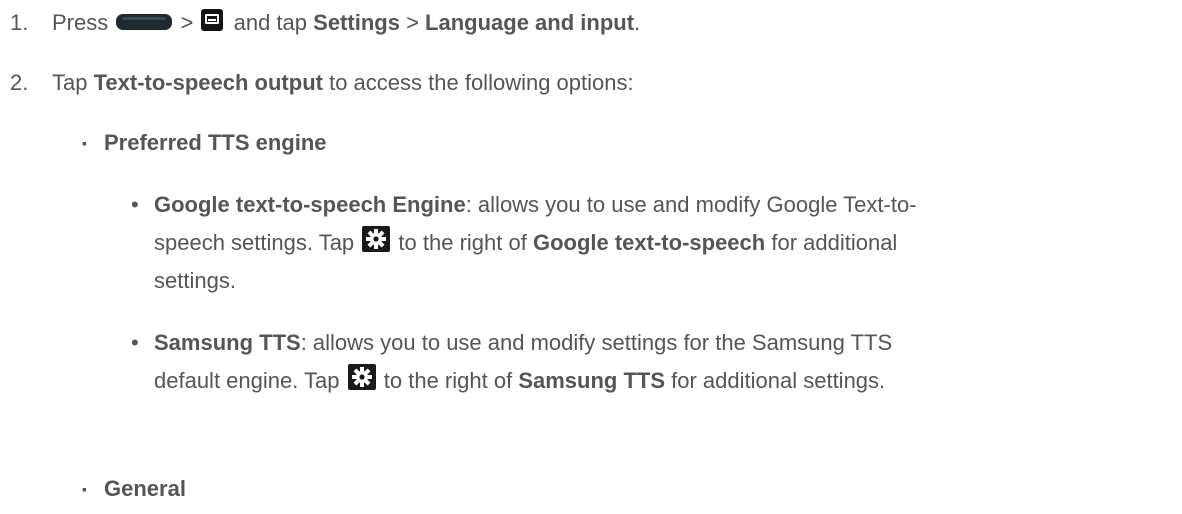  Describe the element at coordinates (649, 242) in the screenshot. I see `google-tts-label: Google text-to-speech` at that location.